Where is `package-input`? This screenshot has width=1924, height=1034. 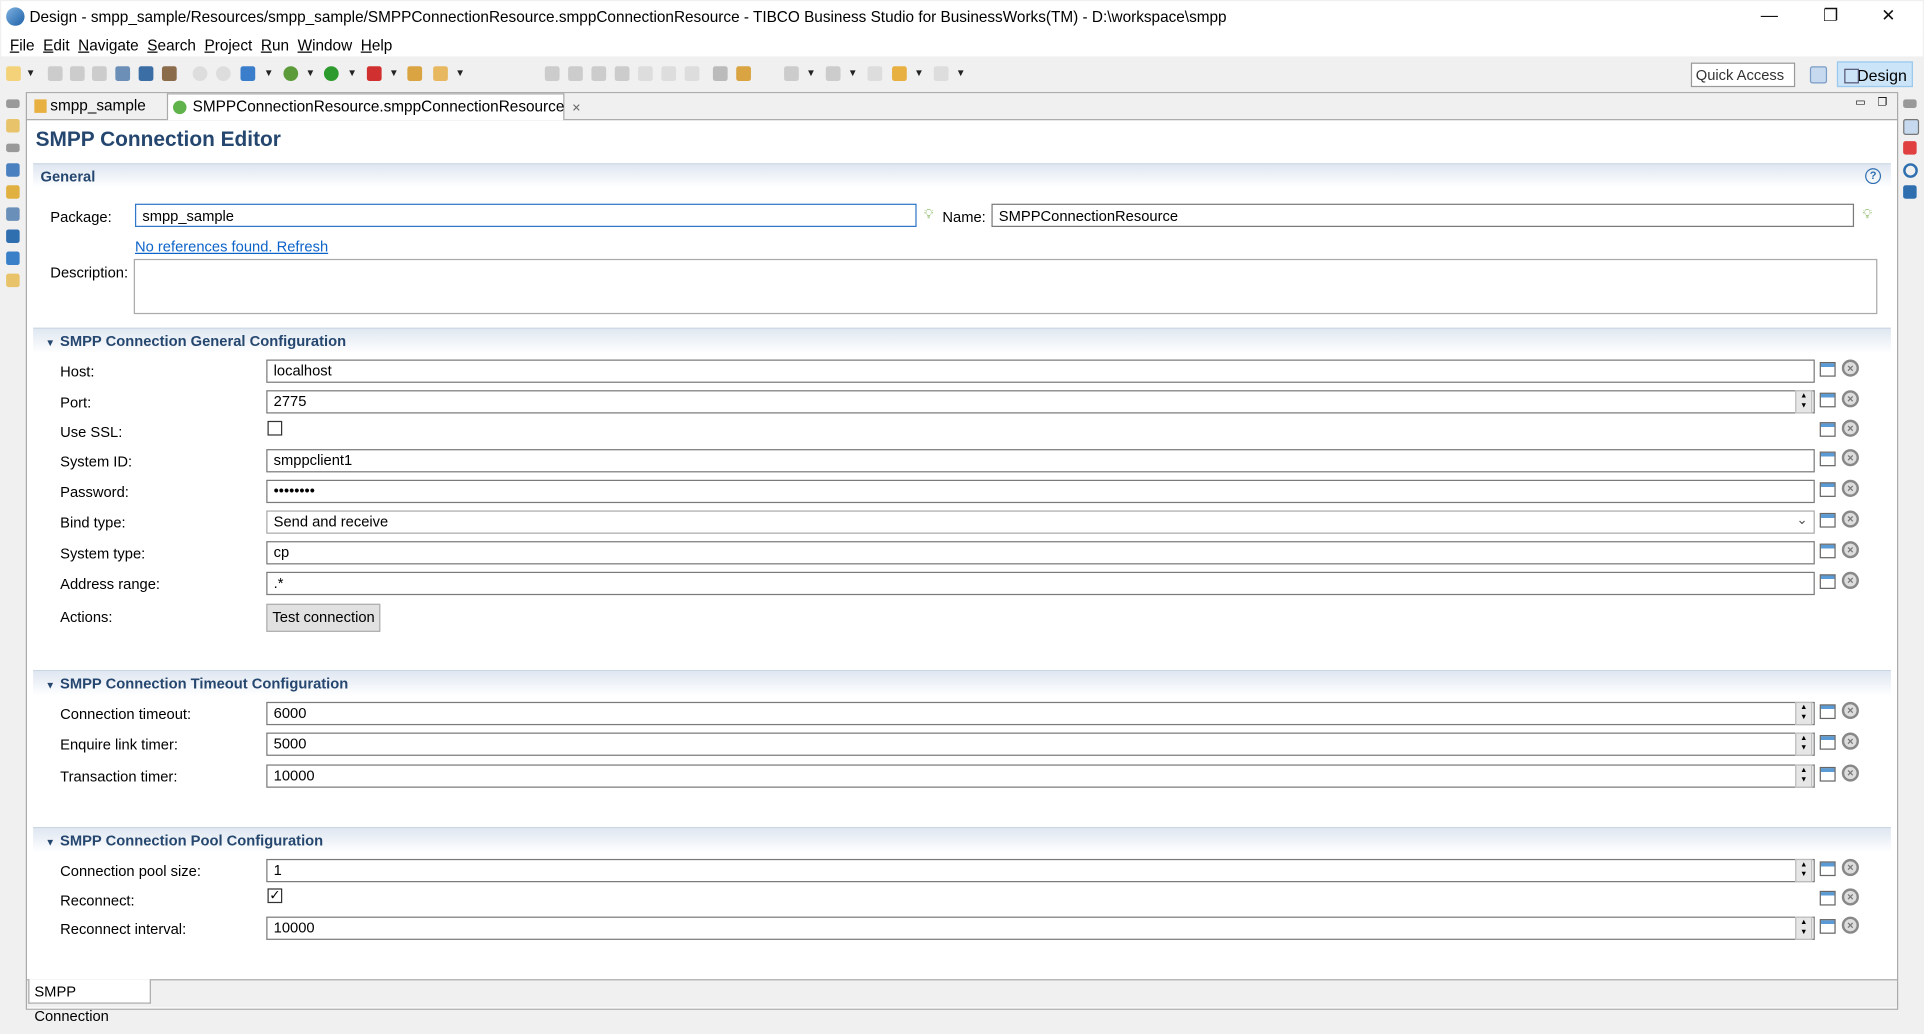
package-input is located at coordinates (525, 215).